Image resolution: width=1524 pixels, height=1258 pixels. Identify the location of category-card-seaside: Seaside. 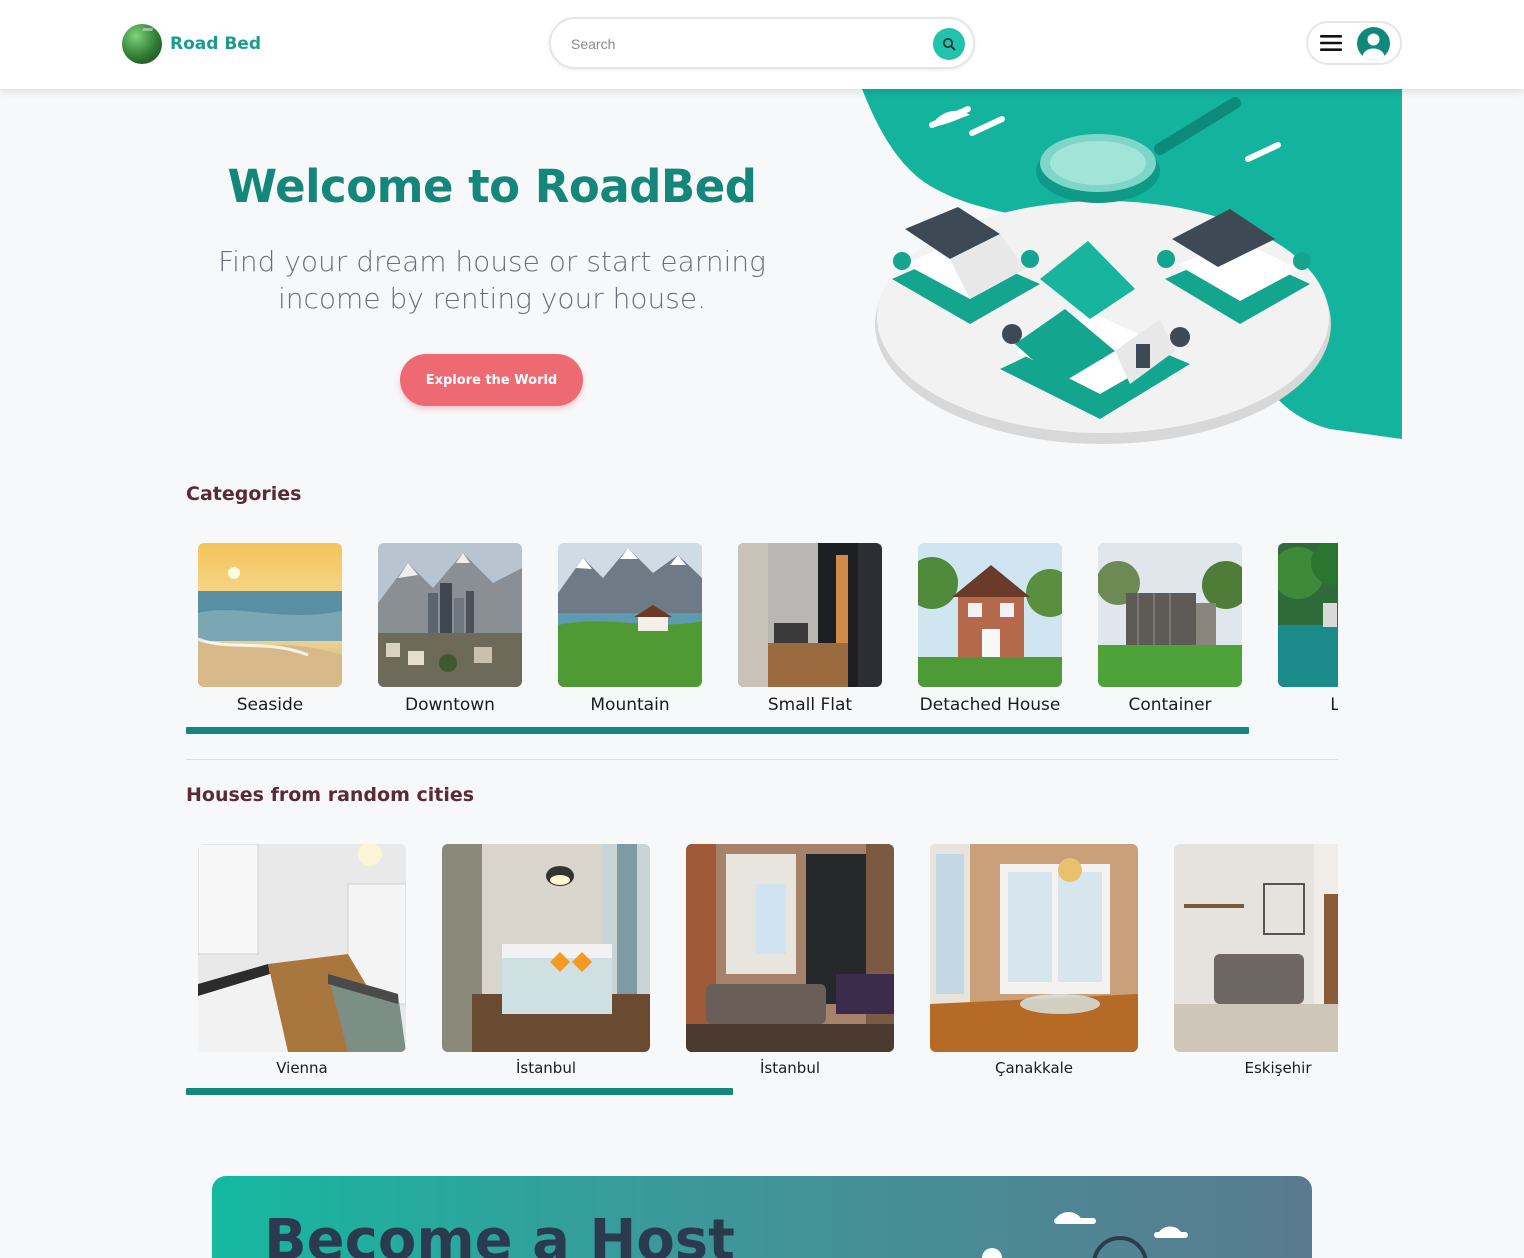
(270, 629).